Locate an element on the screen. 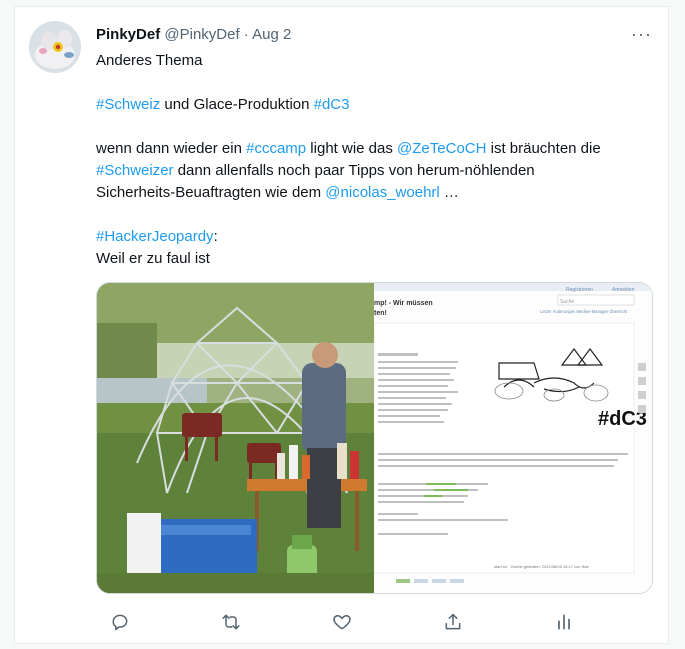 The height and width of the screenshot is (649, 685). share-icon is located at coordinates (453, 621).